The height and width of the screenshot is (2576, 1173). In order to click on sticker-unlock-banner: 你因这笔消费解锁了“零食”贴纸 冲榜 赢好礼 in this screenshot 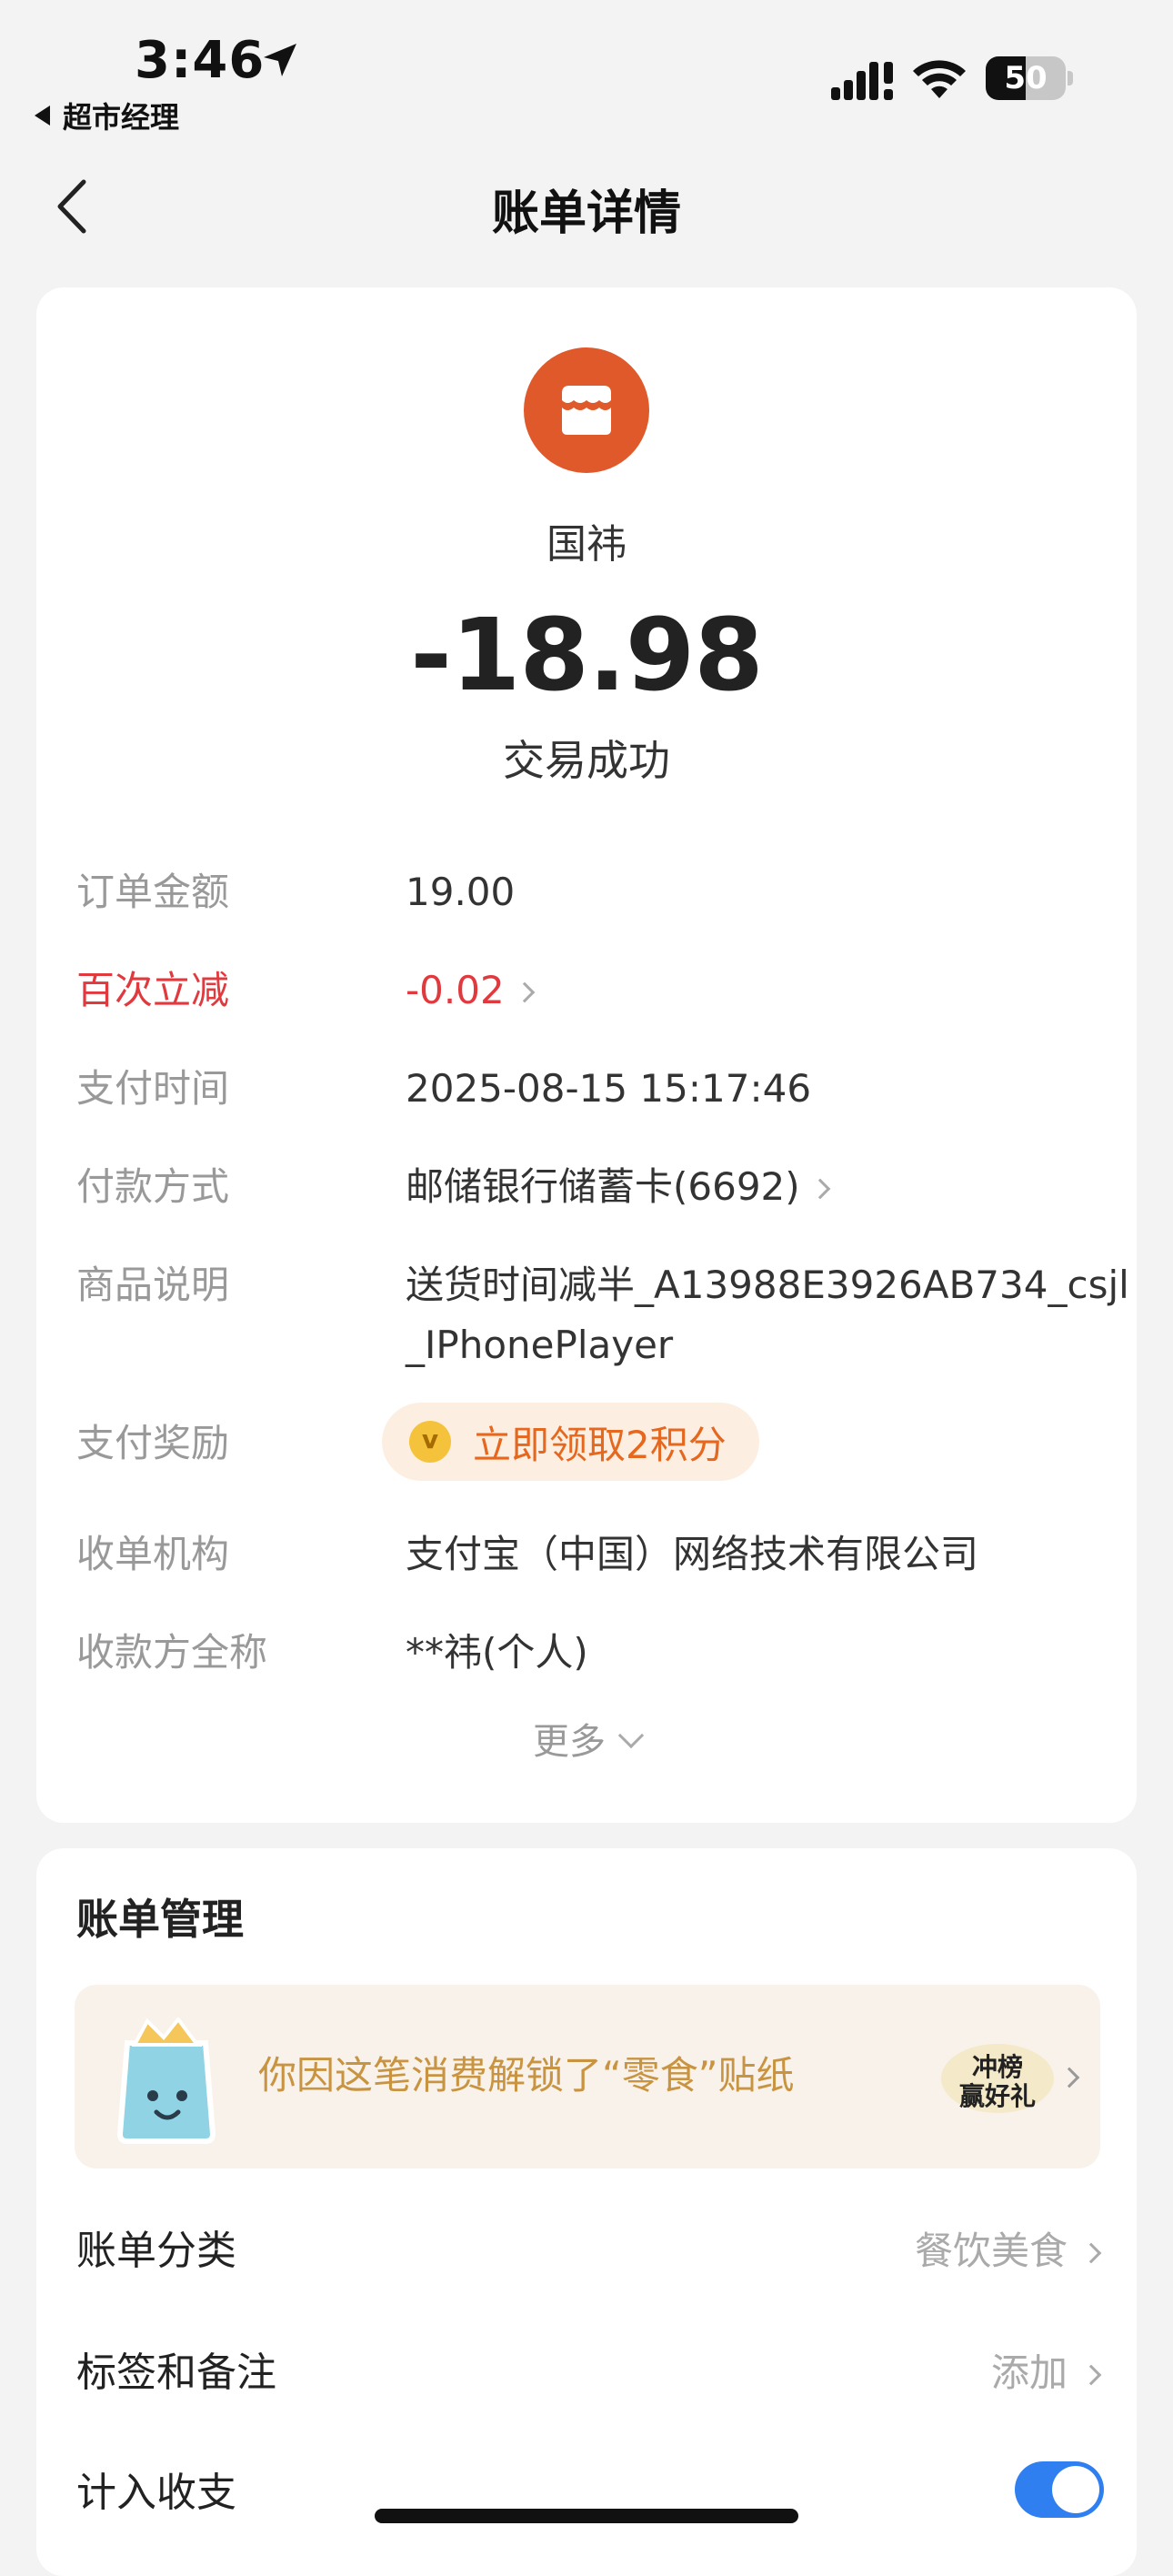, I will do `click(587, 2076)`.